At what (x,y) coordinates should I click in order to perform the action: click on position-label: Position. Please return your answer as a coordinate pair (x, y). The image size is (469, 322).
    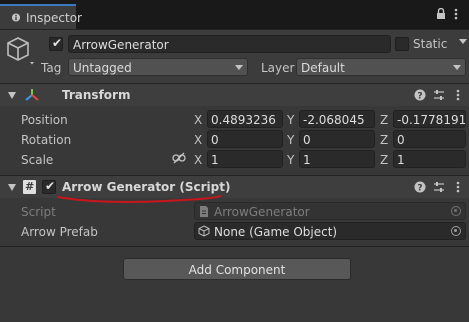
    Looking at the image, I should click on (44, 120).